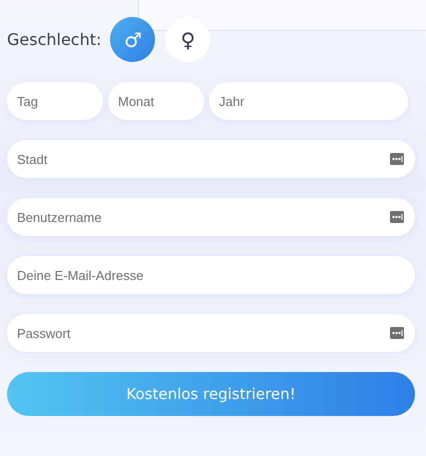 This screenshot has width=426, height=456. What do you see at coordinates (156, 101) in the screenshot?
I see `date-field: Monat` at bounding box center [156, 101].